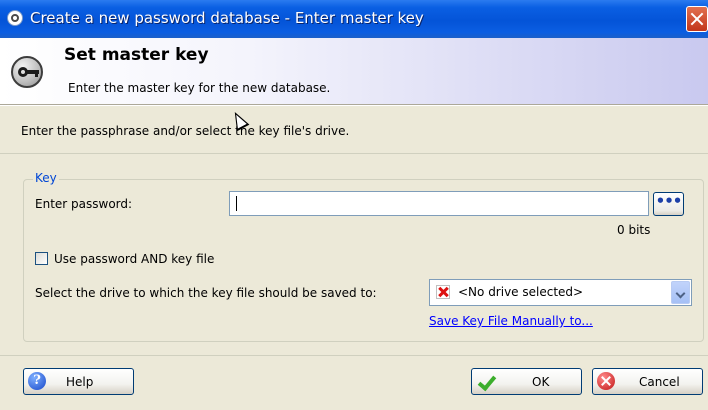  What do you see at coordinates (541, 382) in the screenshot?
I see `ok-button-label: OK` at bounding box center [541, 382].